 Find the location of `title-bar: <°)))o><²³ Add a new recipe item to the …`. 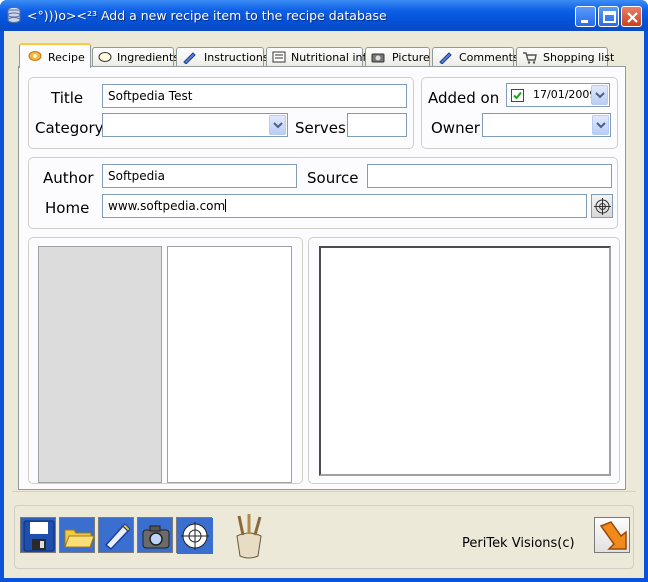

title-bar: <°)))o><²³ Add a new recipe item to the … is located at coordinates (324, 15).